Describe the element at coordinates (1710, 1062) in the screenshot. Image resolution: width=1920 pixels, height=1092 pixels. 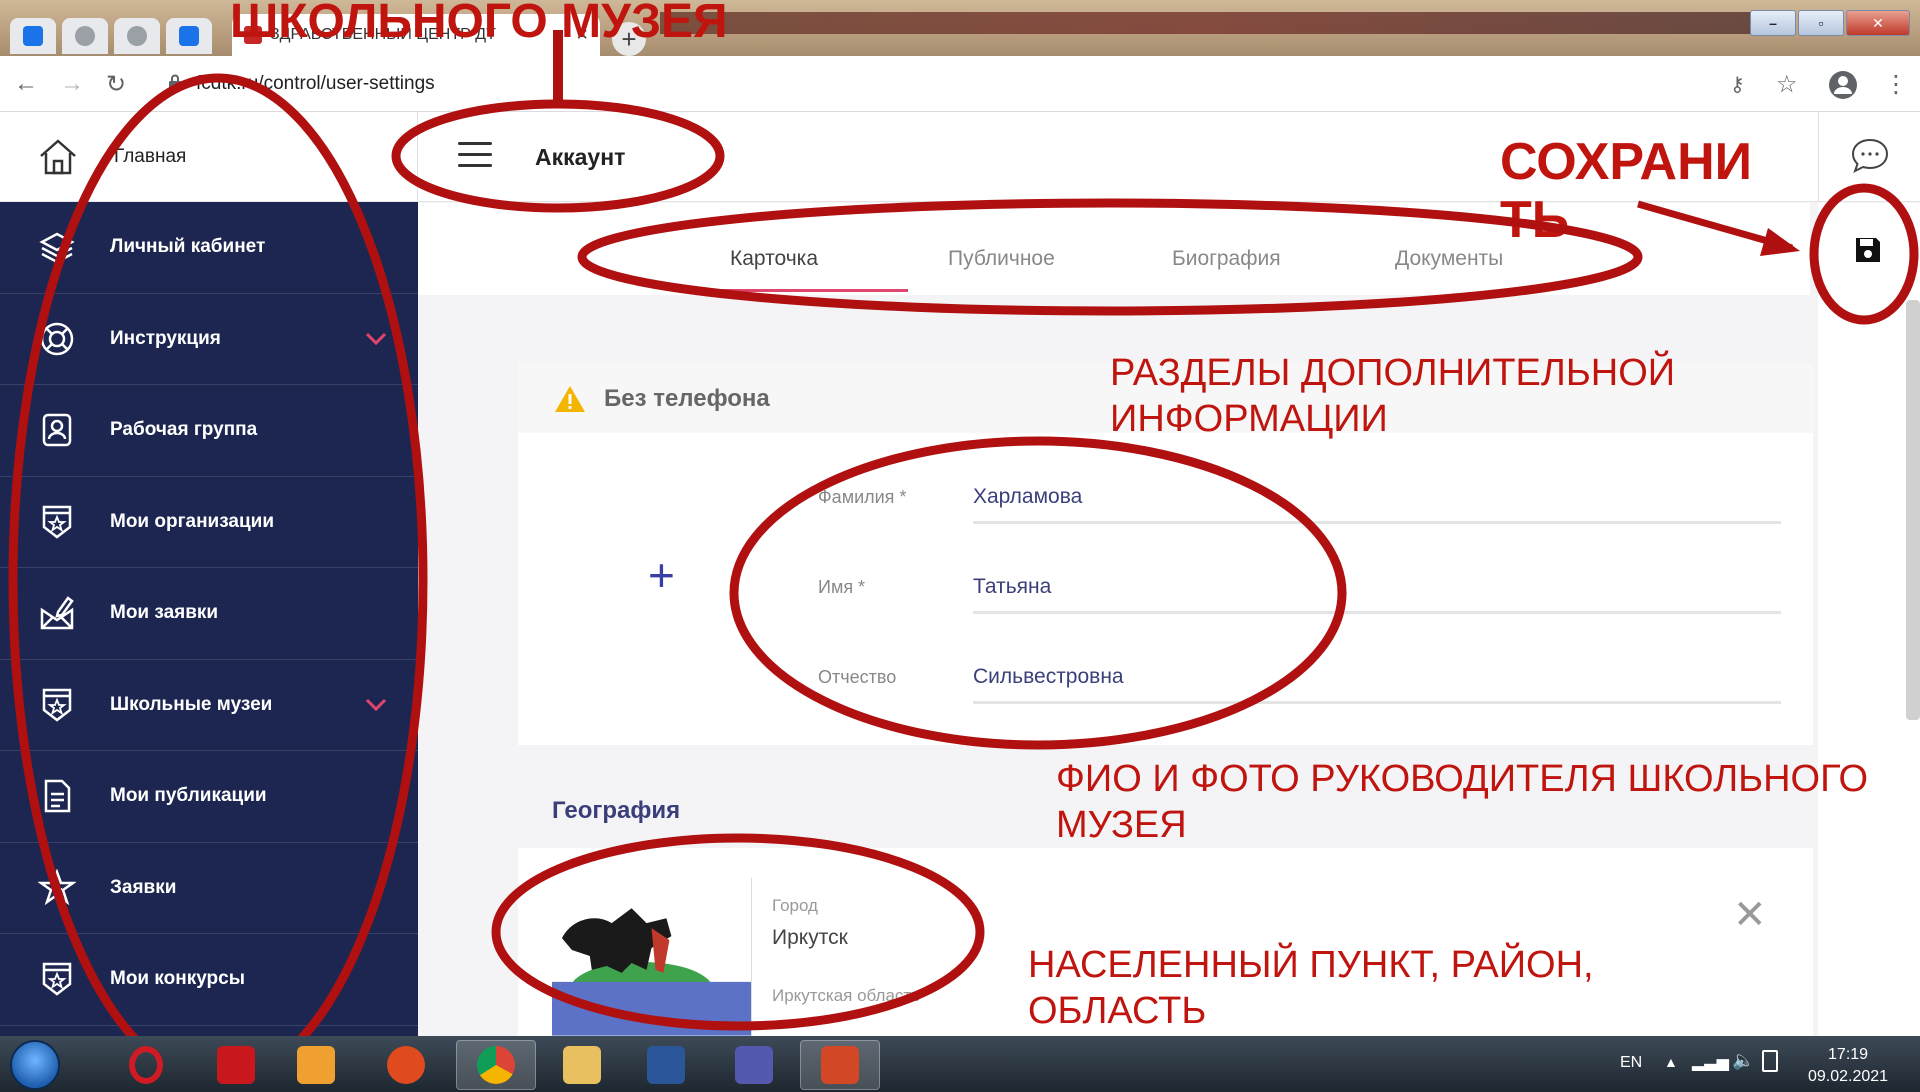
I see `tray-network-icon: ▂▃▅` at that location.